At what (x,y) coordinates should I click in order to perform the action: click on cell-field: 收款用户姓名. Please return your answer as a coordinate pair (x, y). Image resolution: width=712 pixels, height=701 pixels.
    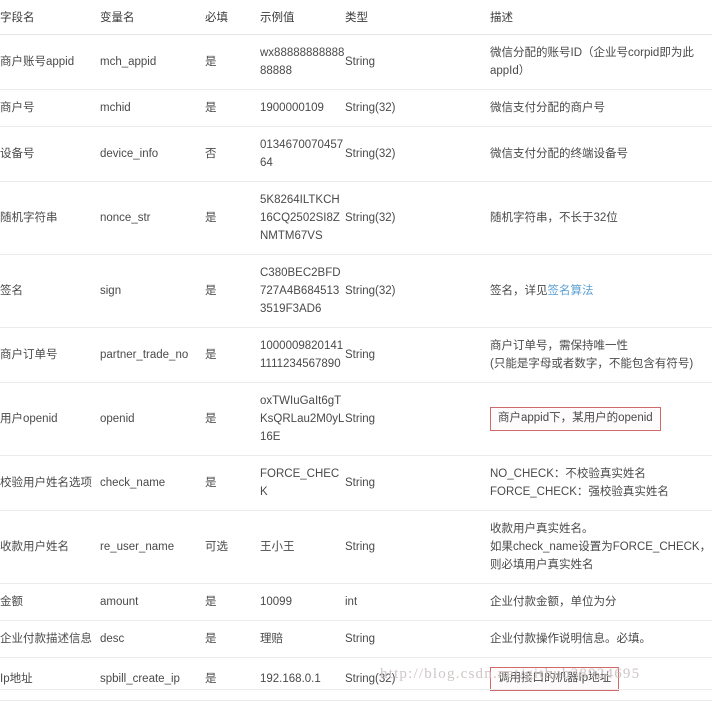
    Looking at the image, I should click on (50, 547).